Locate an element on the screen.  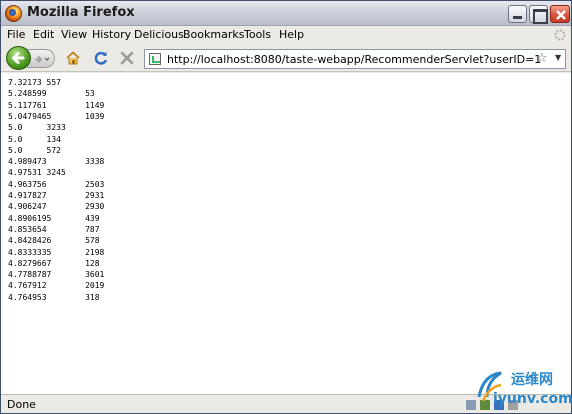
recommendation-row: 4.764953 318 is located at coordinates (54, 297).